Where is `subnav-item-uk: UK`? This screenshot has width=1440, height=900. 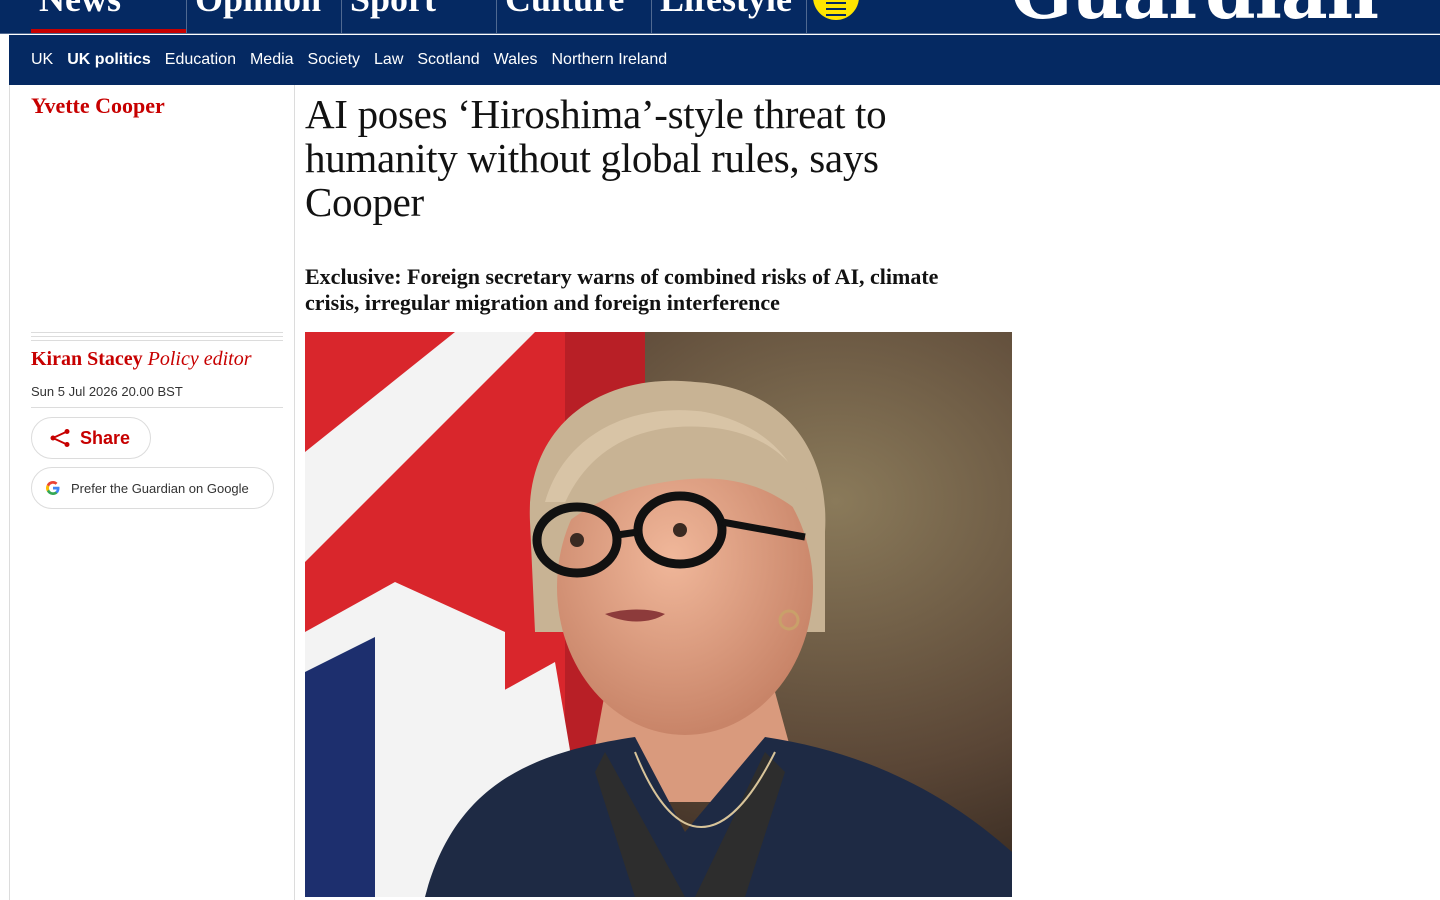
subnav-item-uk: UK is located at coordinates (42, 60).